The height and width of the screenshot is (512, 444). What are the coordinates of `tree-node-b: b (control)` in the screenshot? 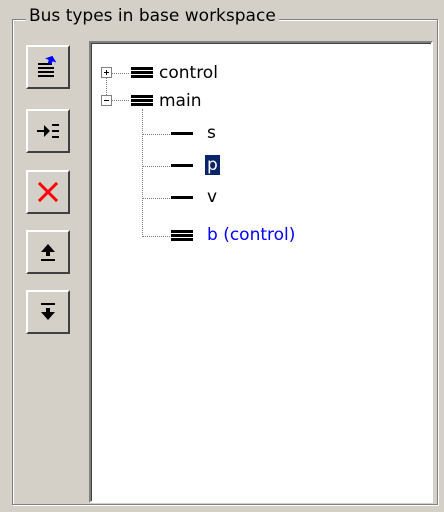 It's located at (251, 235).